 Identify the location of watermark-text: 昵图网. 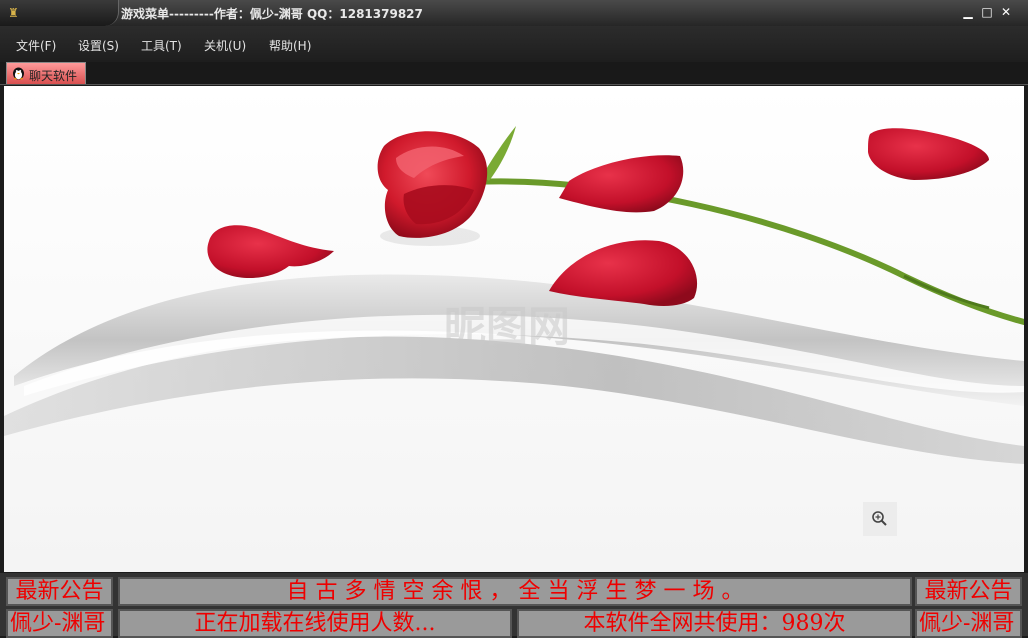
(507, 326).